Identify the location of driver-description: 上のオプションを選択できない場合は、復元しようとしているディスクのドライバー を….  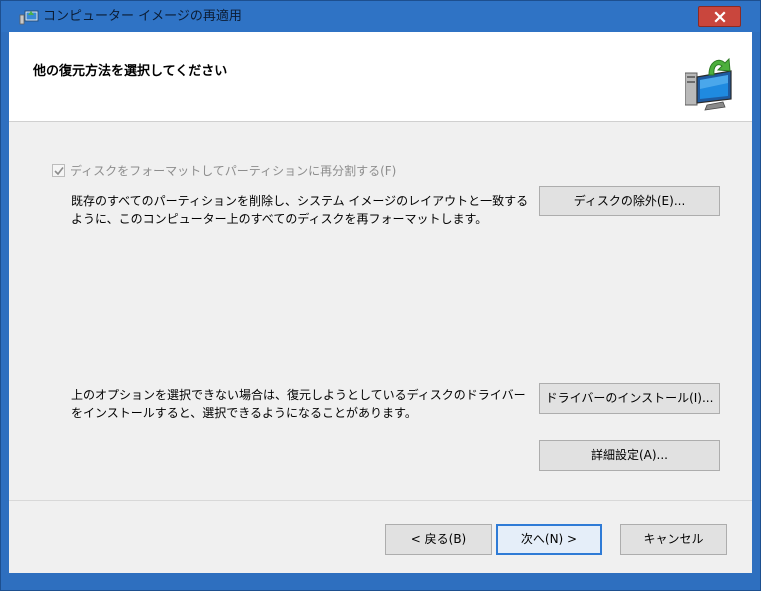
(298, 404).